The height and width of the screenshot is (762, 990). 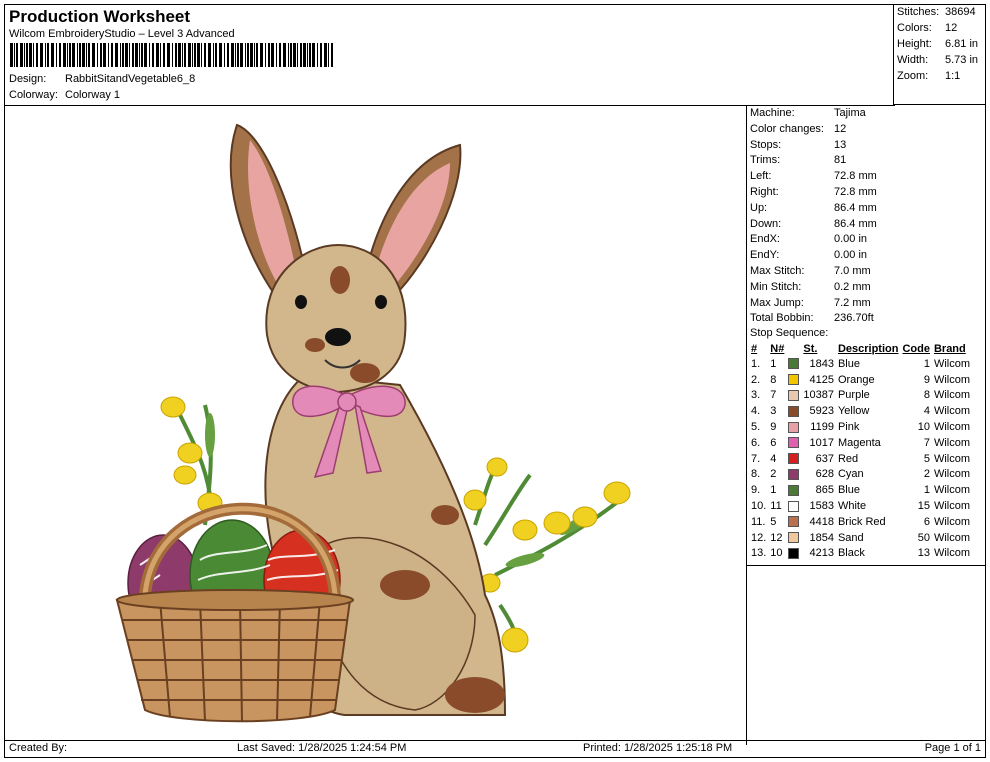 What do you see at coordinates (810, 348) in the screenshot?
I see `col-stitches: St.` at bounding box center [810, 348].